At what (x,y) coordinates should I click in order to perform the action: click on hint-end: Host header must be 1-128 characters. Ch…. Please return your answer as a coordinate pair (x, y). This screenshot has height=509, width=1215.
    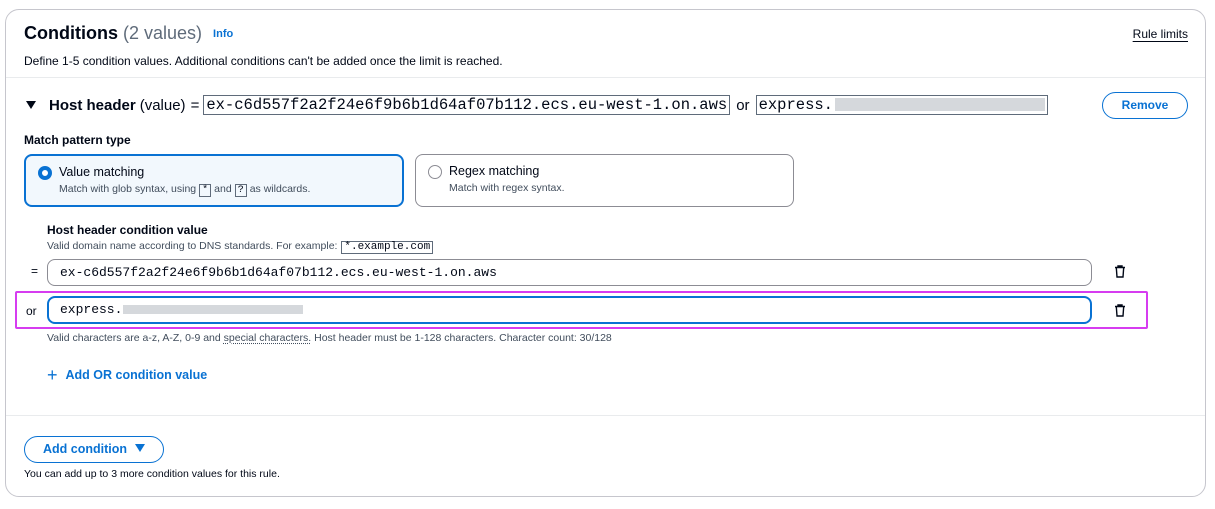
    Looking at the image, I should click on (463, 338).